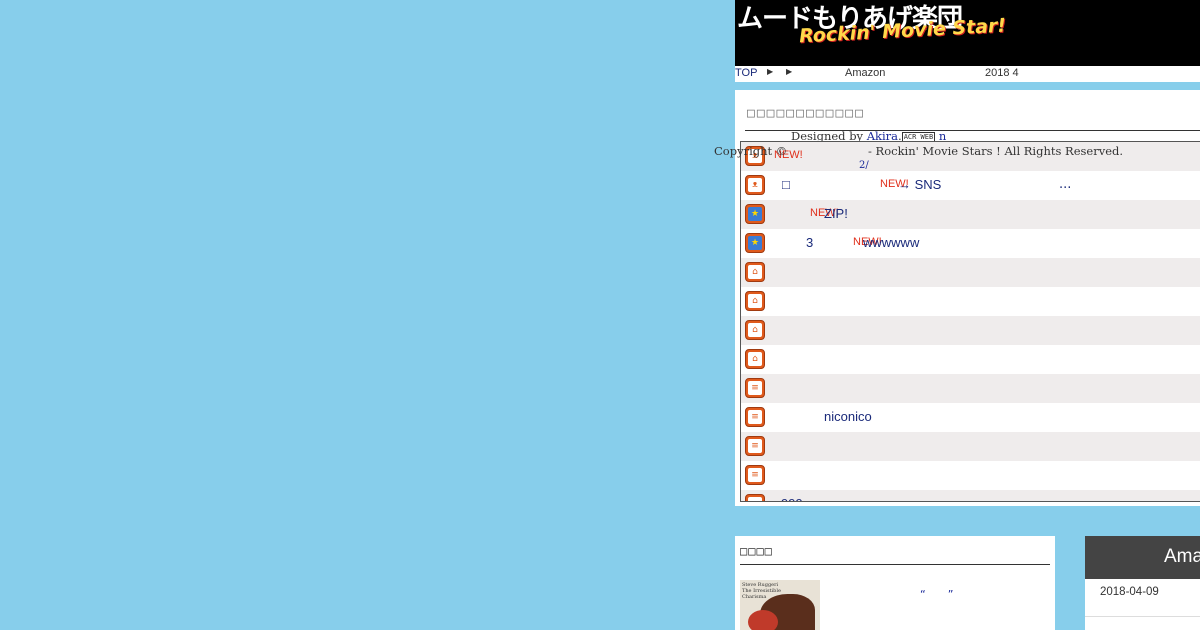 This screenshot has width=1200, height=630. What do you see at coordinates (895, 564) in the screenshot?
I see `recommend-divider` at bounding box center [895, 564].